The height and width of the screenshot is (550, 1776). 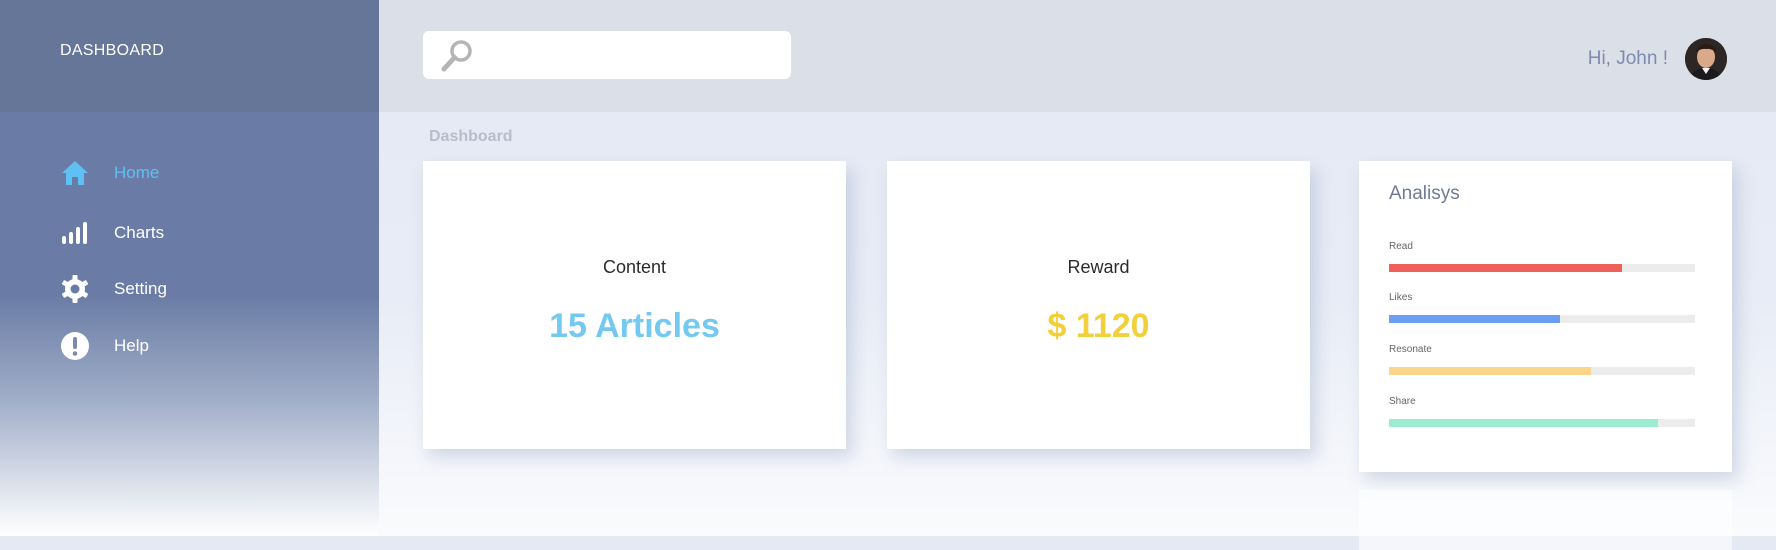 I want to click on page-title: Dashboard, so click(x=471, y=136).